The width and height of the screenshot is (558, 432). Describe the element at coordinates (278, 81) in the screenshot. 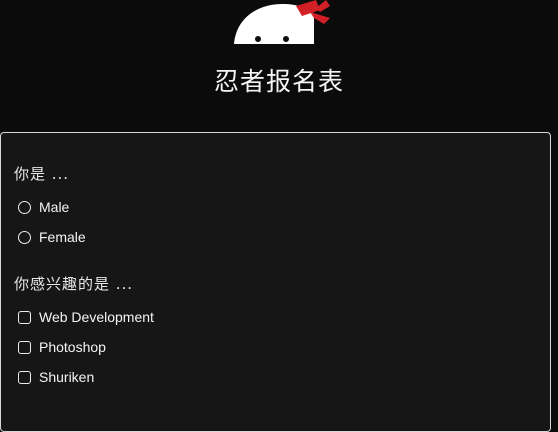

I see `page-title: 忍者报名表` at that location.